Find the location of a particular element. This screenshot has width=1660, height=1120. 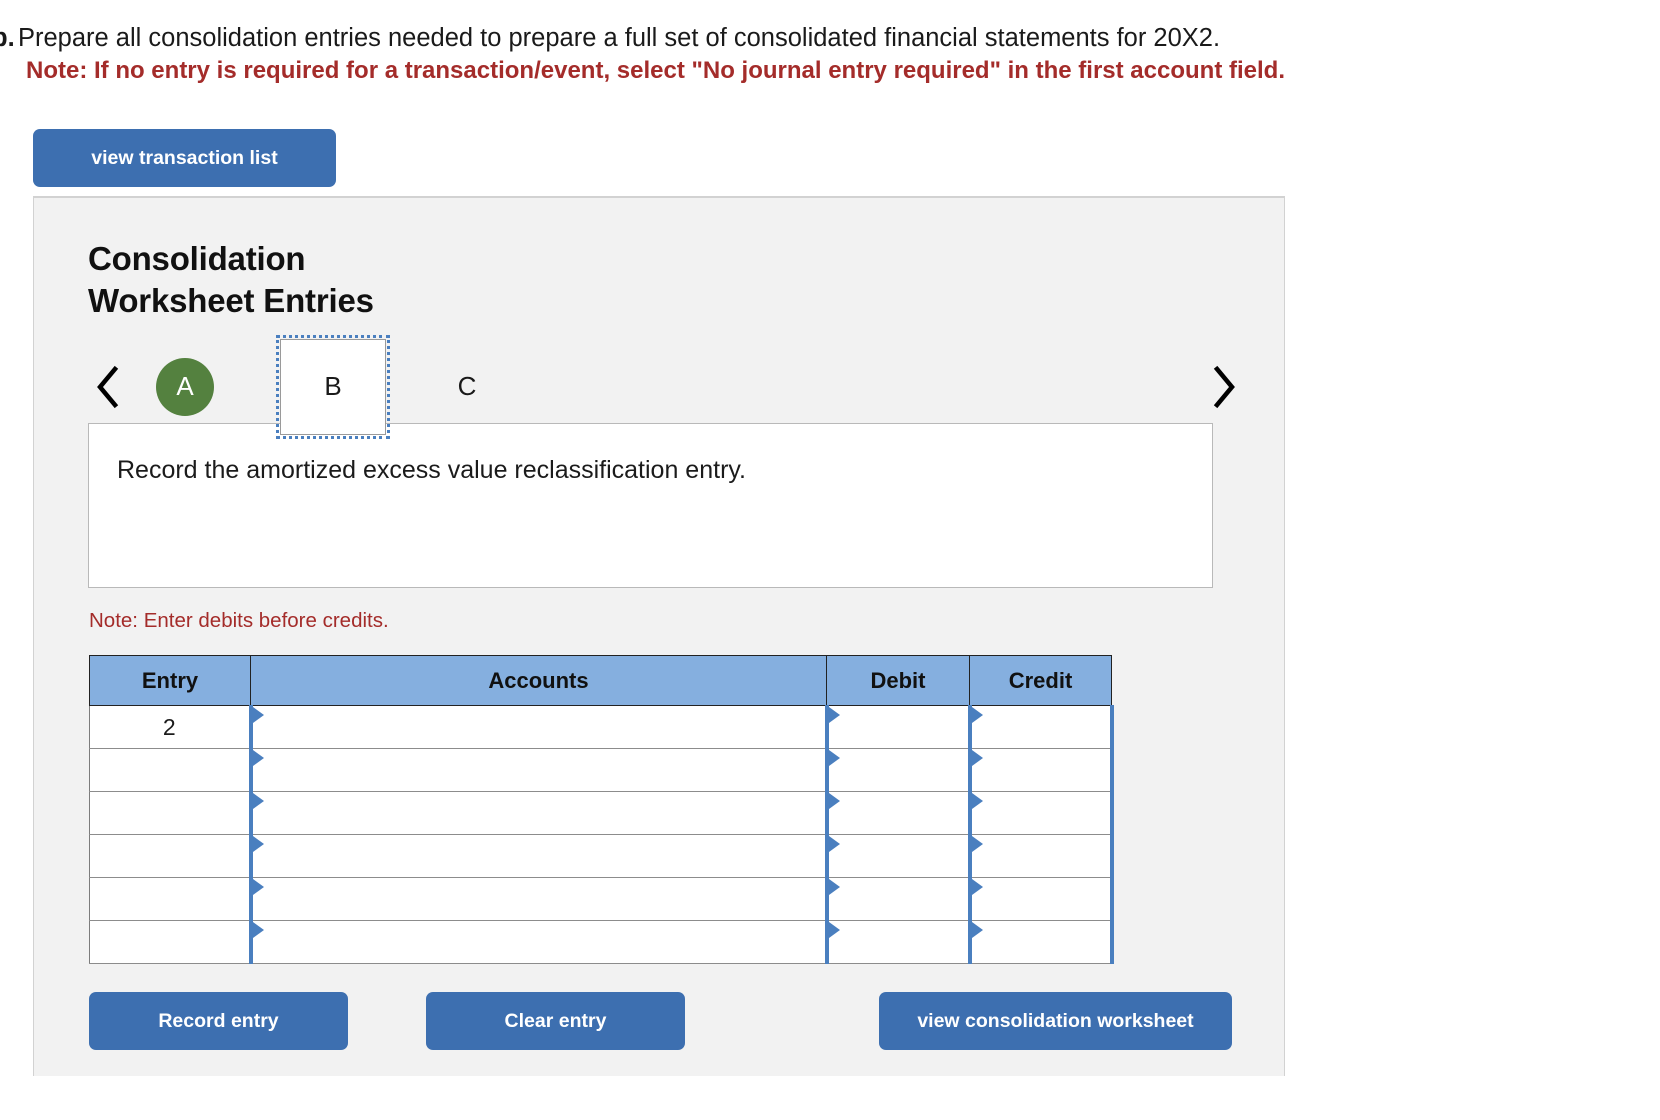

table-row: 2 is located at coordinates (601, 727).